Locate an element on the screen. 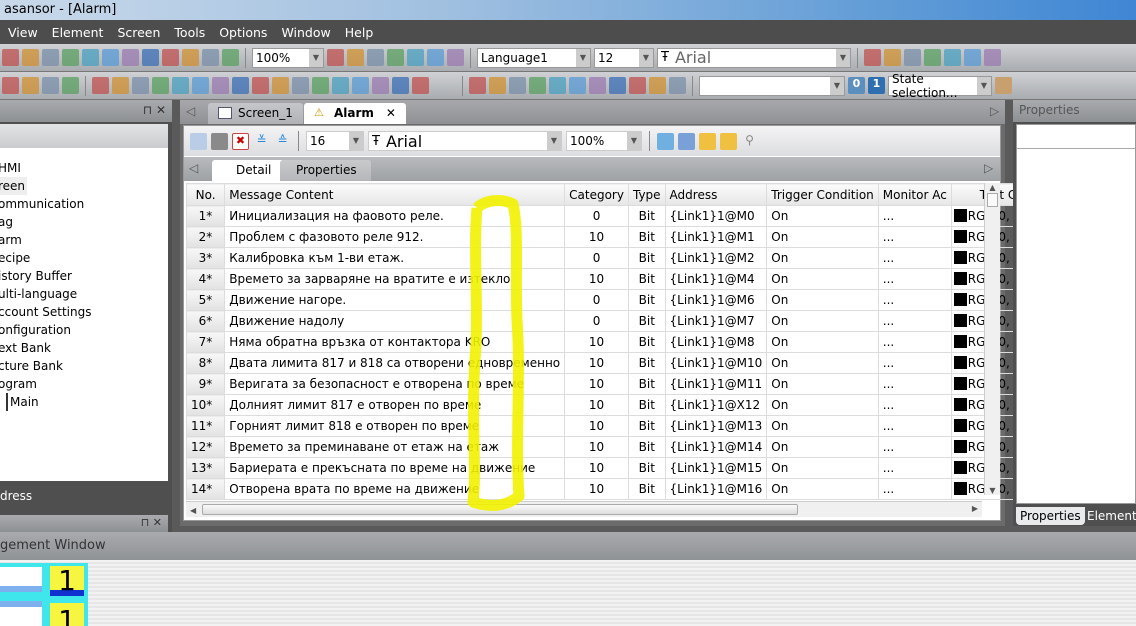 The width and height of the screenshot is (1136, 626). tree-item: ommunication is located at coordinates (43, 204).